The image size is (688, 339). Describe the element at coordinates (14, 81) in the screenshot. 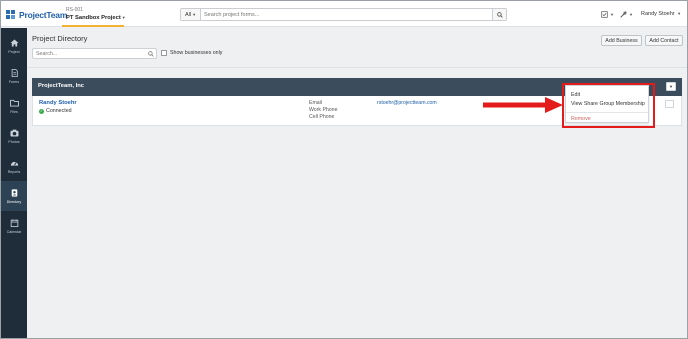

I see `sidebar-item-label: Forms` at that location.